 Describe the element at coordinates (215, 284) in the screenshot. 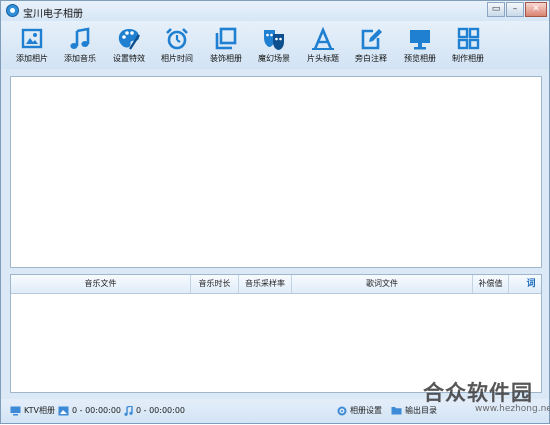

I see `column-music-duration: 音乐时长` at that location.